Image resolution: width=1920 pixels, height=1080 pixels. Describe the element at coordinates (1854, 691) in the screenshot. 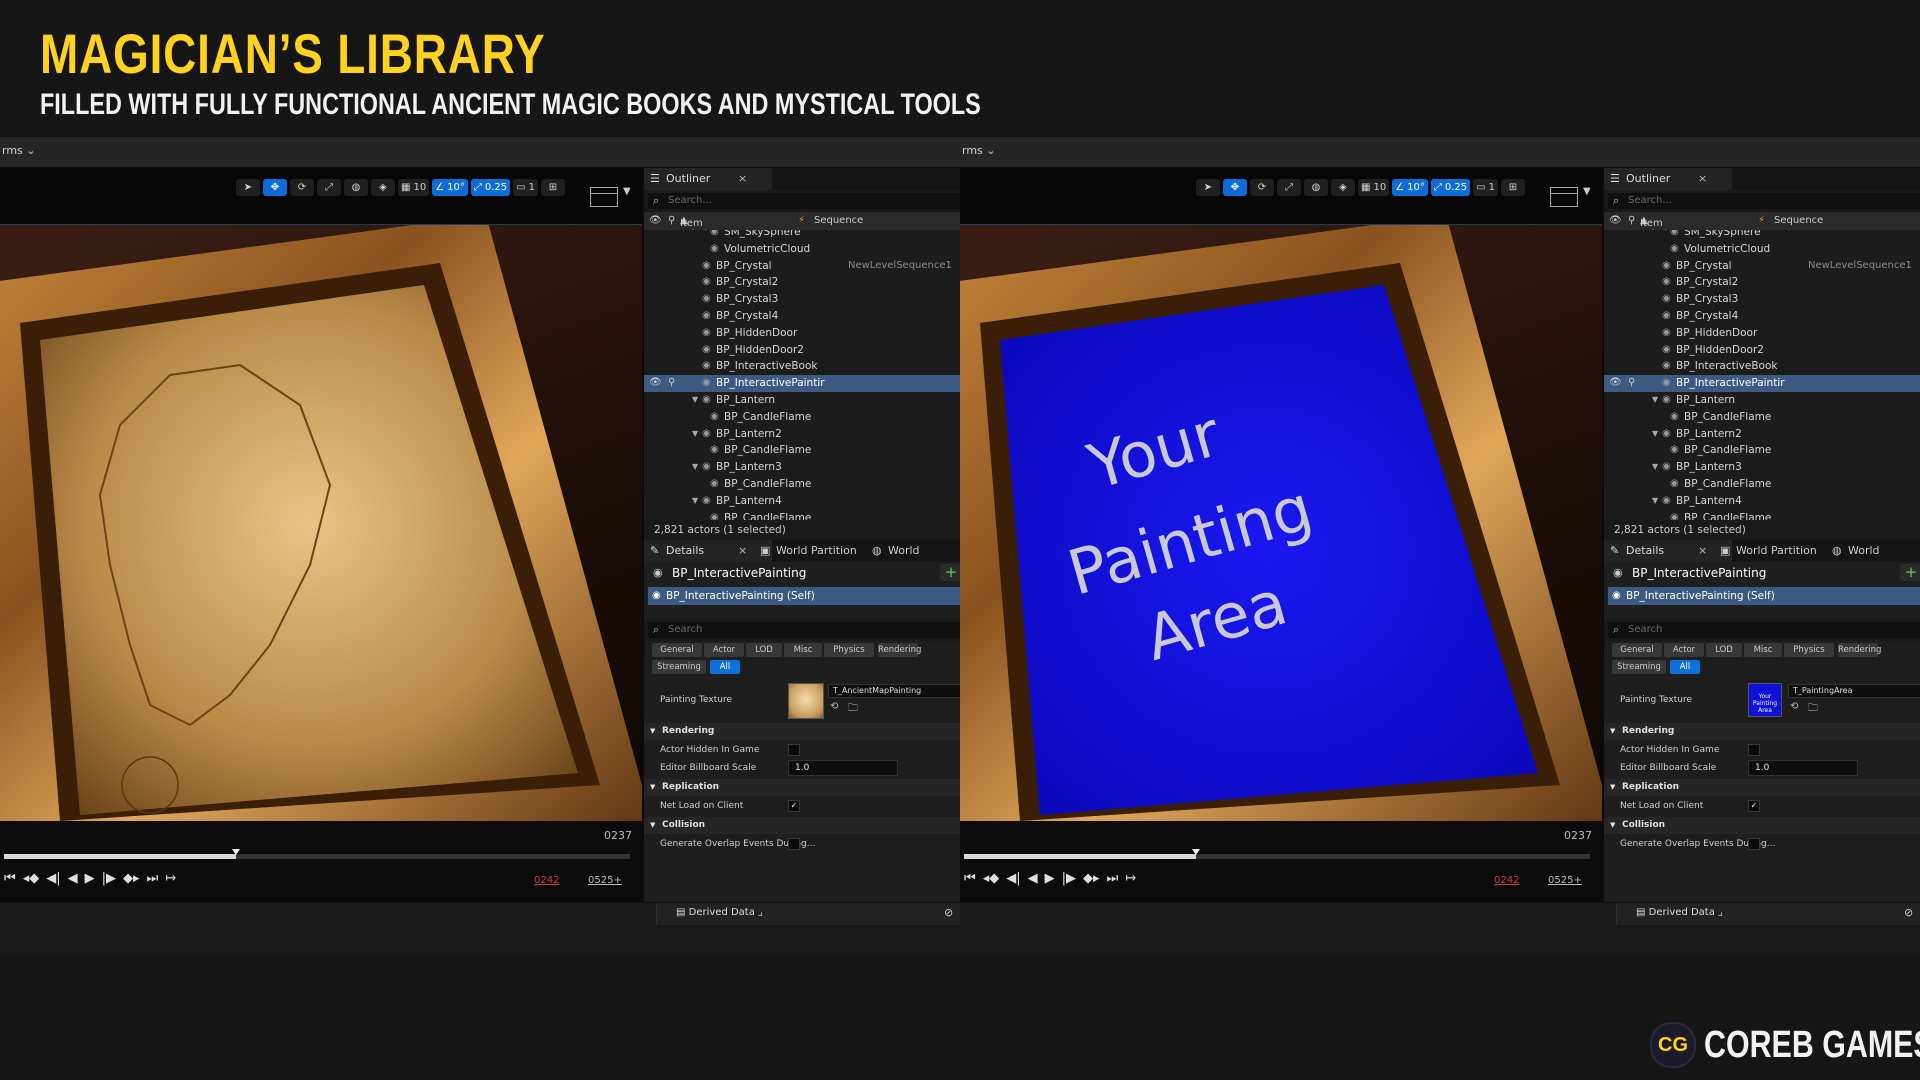

I see `painting-texture-name: T_PaintingArea` at that location.